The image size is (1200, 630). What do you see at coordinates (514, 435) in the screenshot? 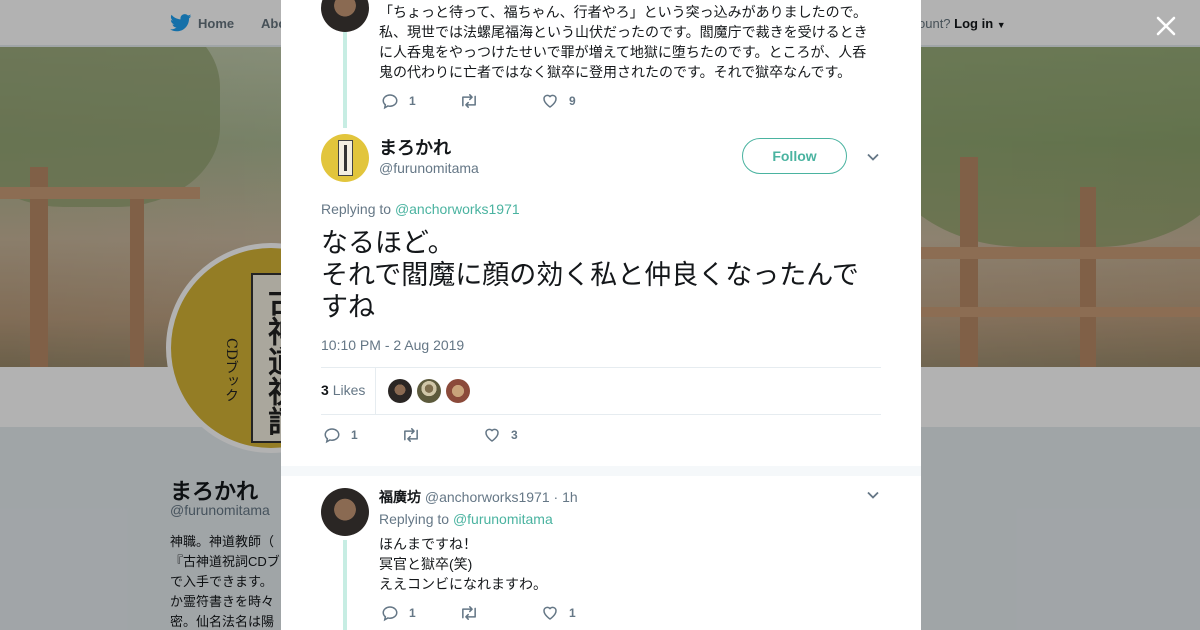
I see `like-count: 3` at bounding box center [514, 435].